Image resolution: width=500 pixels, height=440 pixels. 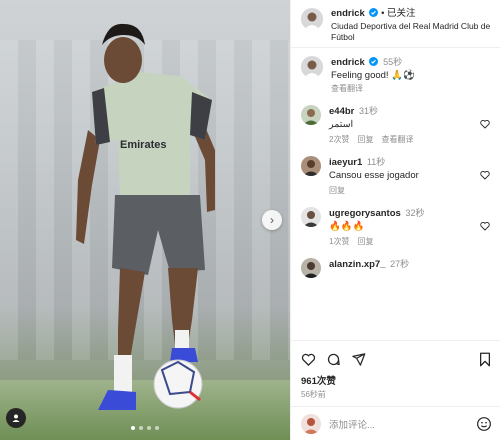 What do you see at coordinates (341, 111) in the screenshot?
I see `commenter-username: e44br` at bounding box center [341, 111].